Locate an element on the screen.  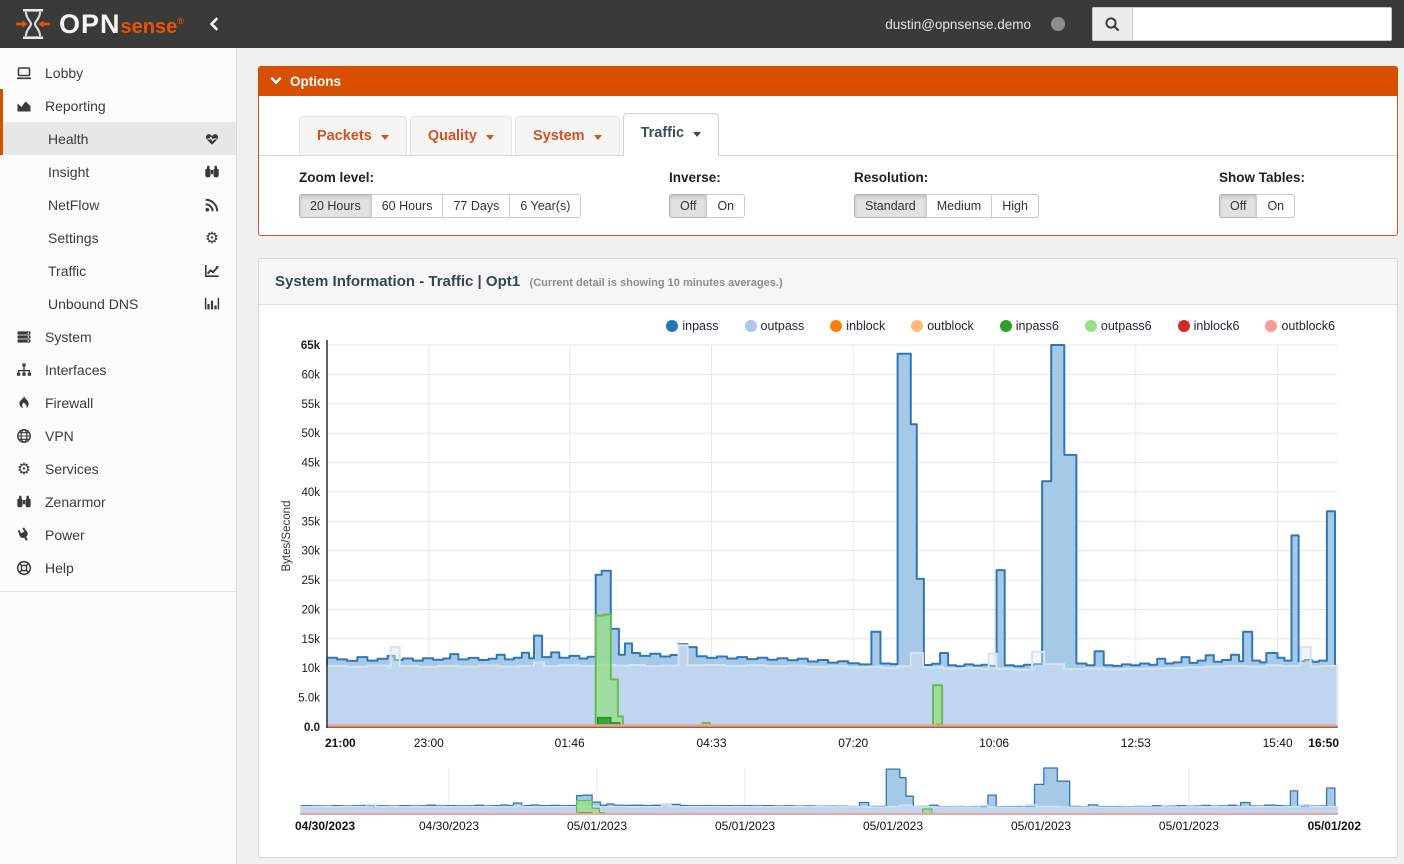
gear-icon: ⚙ is located at coordinates (212, 238).